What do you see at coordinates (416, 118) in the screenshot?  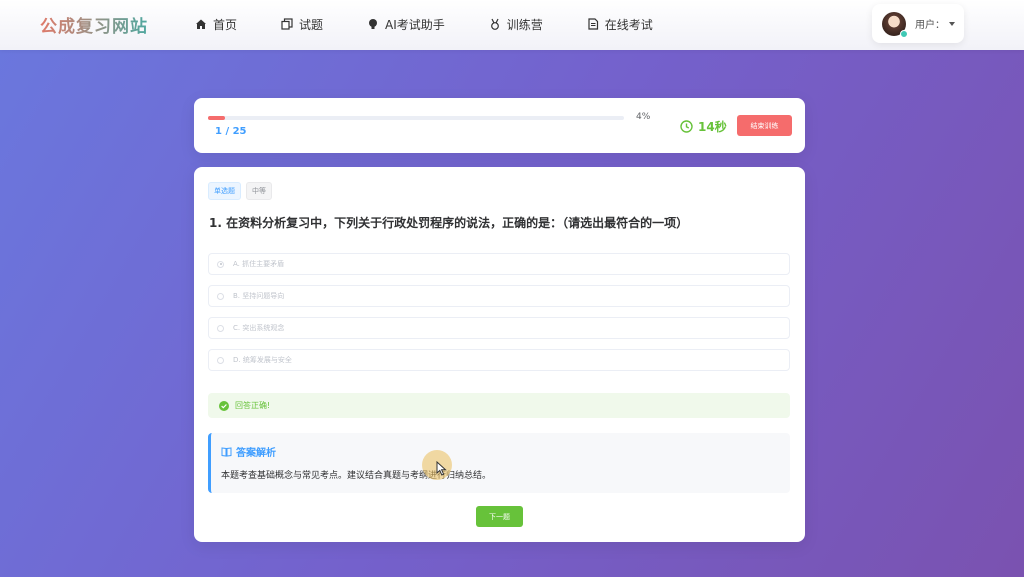 I see `progress-bar` at bounding box center [416, 118].